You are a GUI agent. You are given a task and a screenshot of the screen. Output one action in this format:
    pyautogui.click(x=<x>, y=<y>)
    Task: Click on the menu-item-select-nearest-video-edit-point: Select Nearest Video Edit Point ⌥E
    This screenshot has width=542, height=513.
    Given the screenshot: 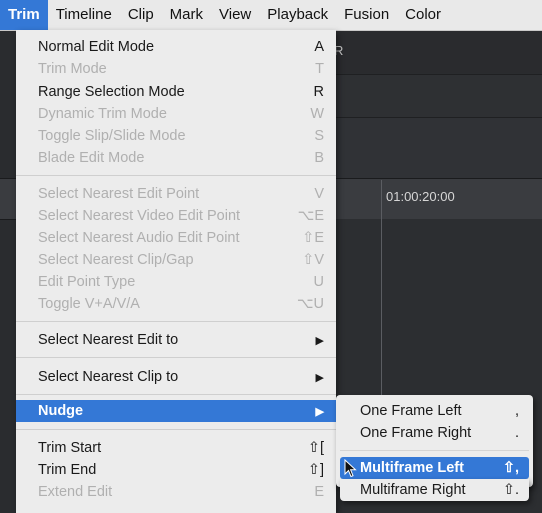 What is the action you would take?
    pyautogui.click(x=176, y=216)
    